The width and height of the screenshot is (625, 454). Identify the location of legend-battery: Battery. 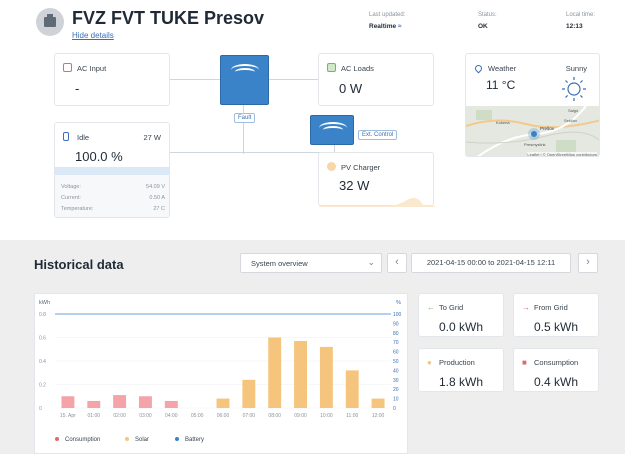
(189, 440).